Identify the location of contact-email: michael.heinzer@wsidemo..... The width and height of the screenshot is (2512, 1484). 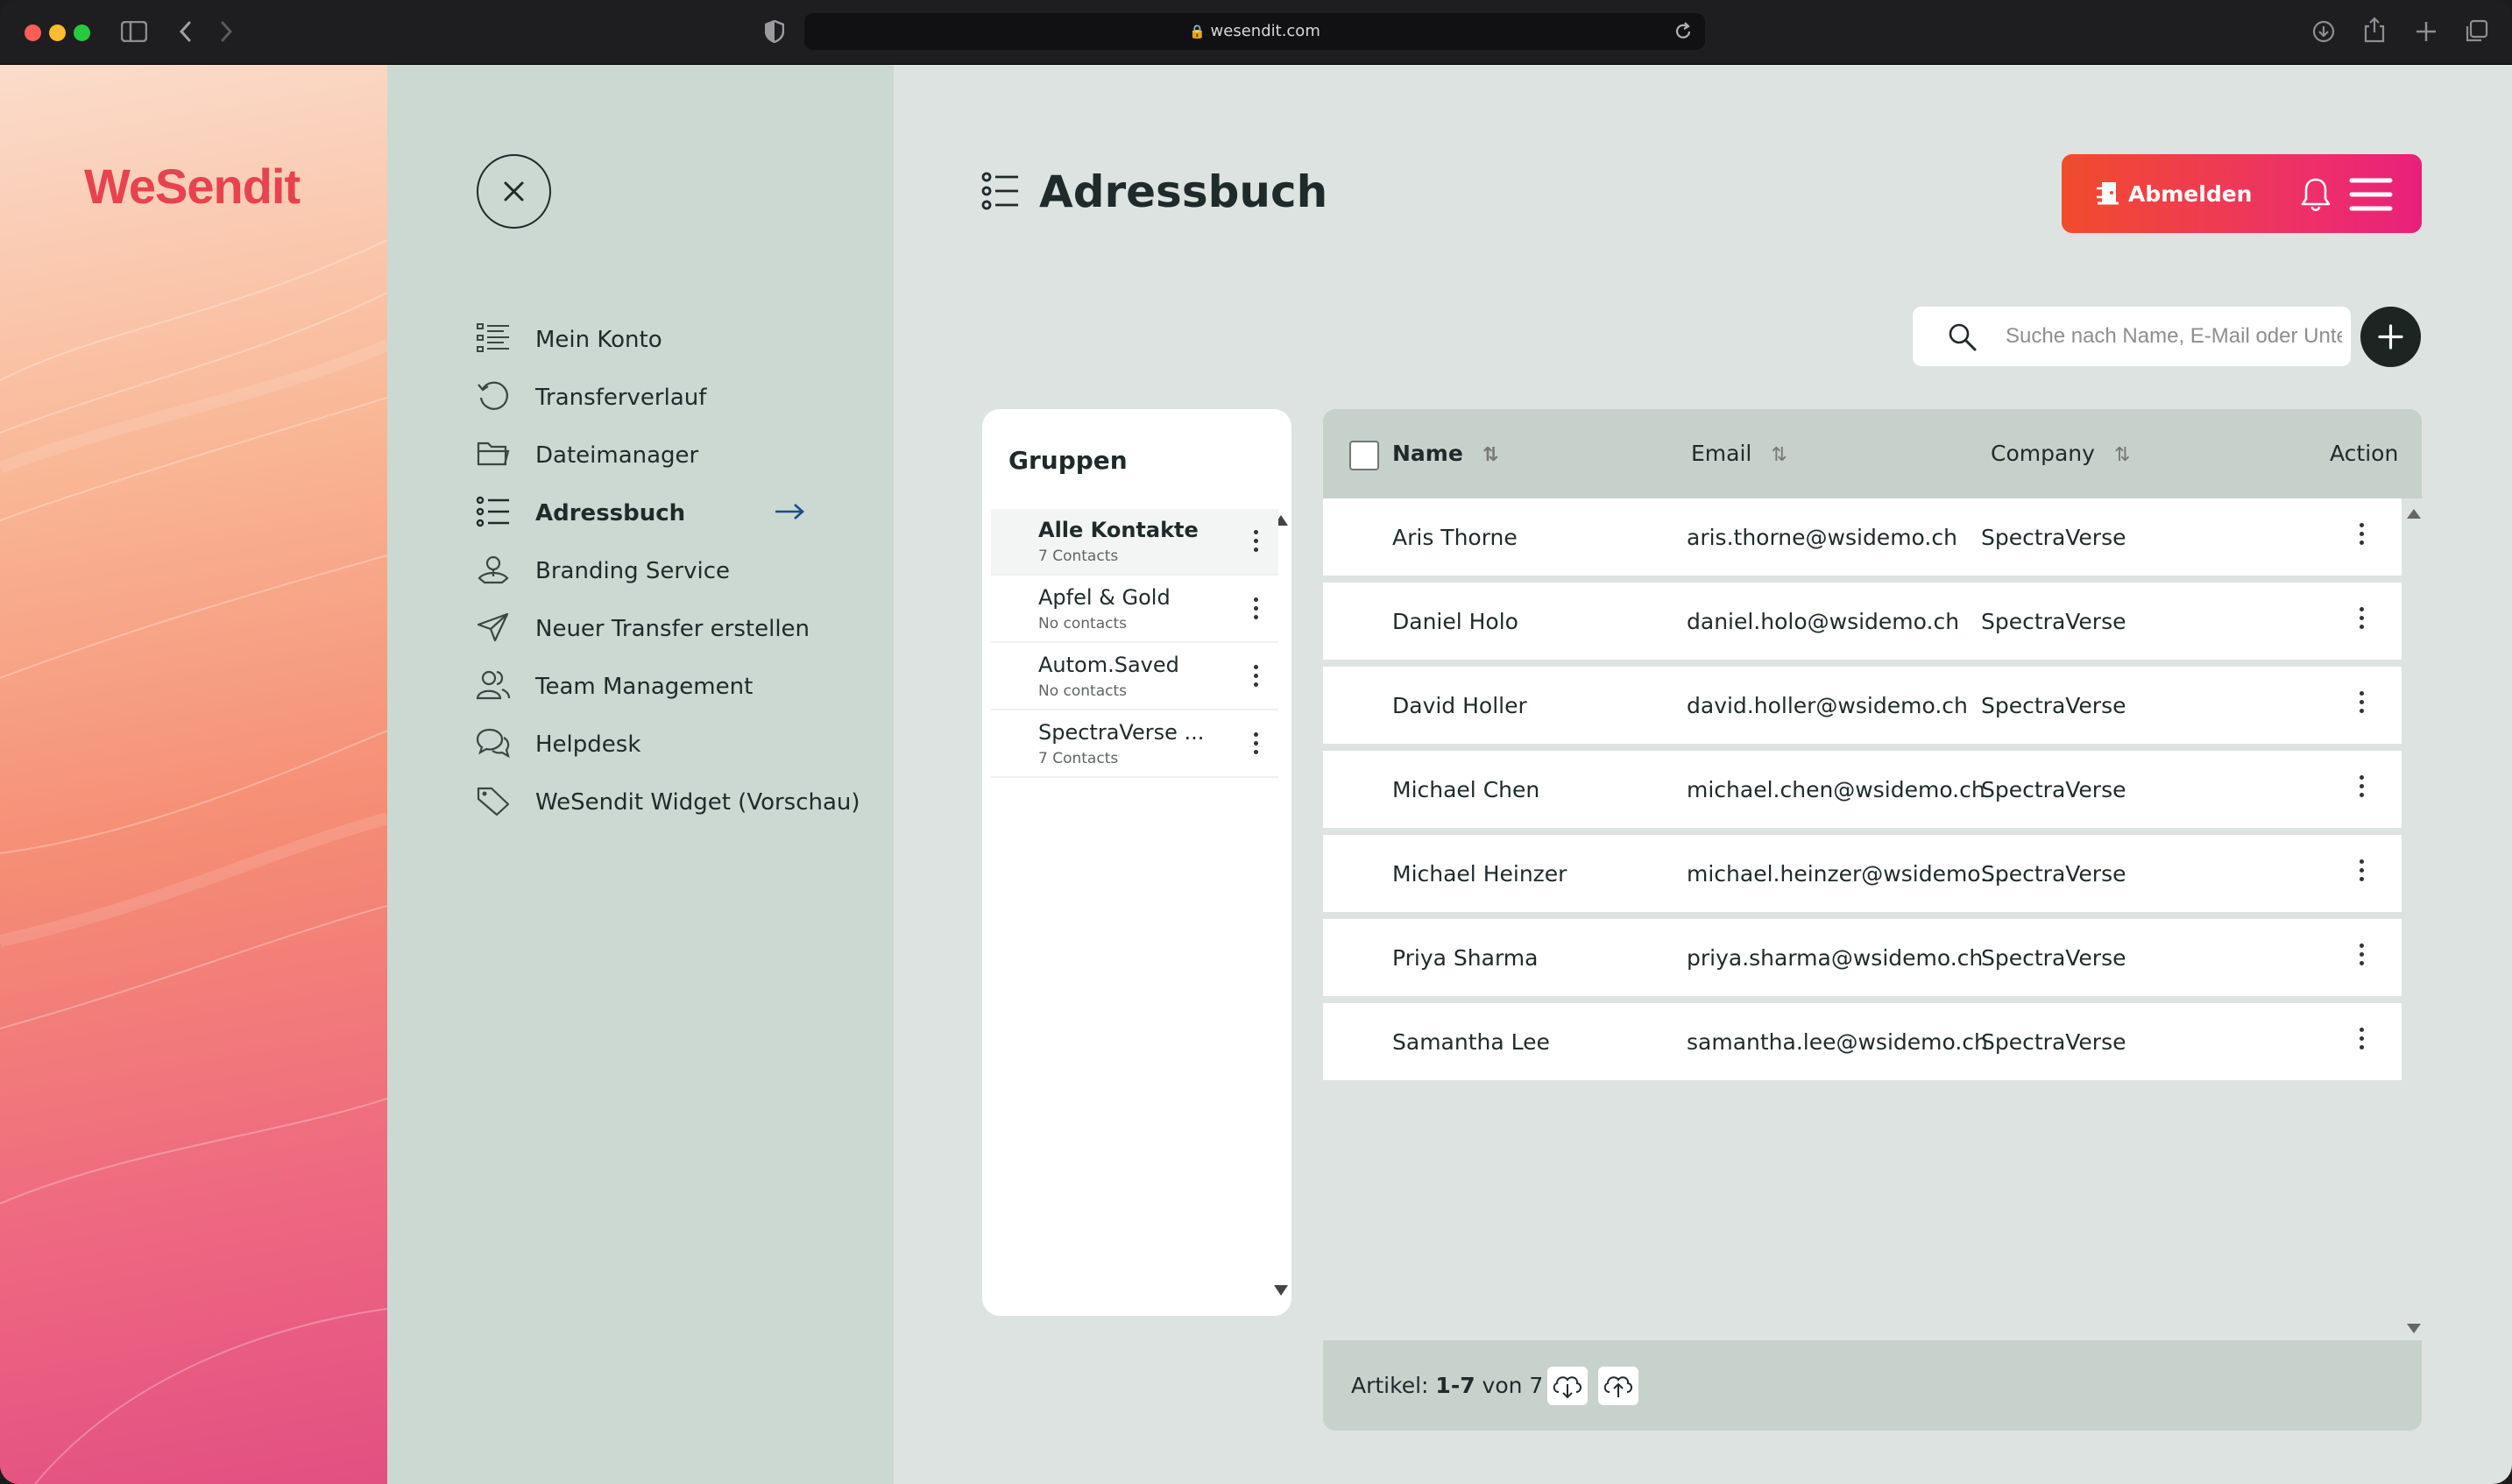
(1847, 874).